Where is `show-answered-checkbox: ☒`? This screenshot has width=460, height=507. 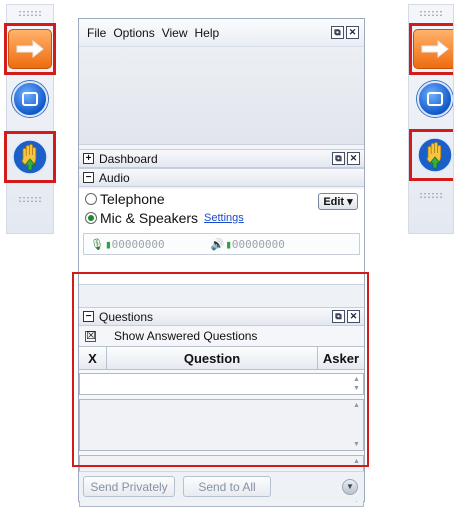 show-answered-checkbox: ☒ is located at coordinates (90, 336).